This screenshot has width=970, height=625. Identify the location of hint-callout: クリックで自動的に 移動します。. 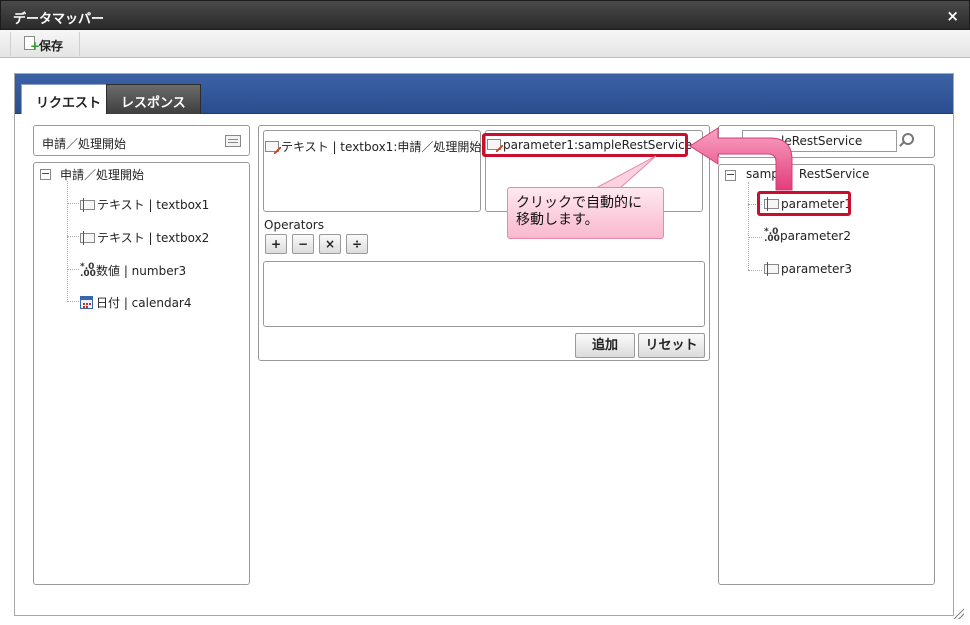
(585, 213).